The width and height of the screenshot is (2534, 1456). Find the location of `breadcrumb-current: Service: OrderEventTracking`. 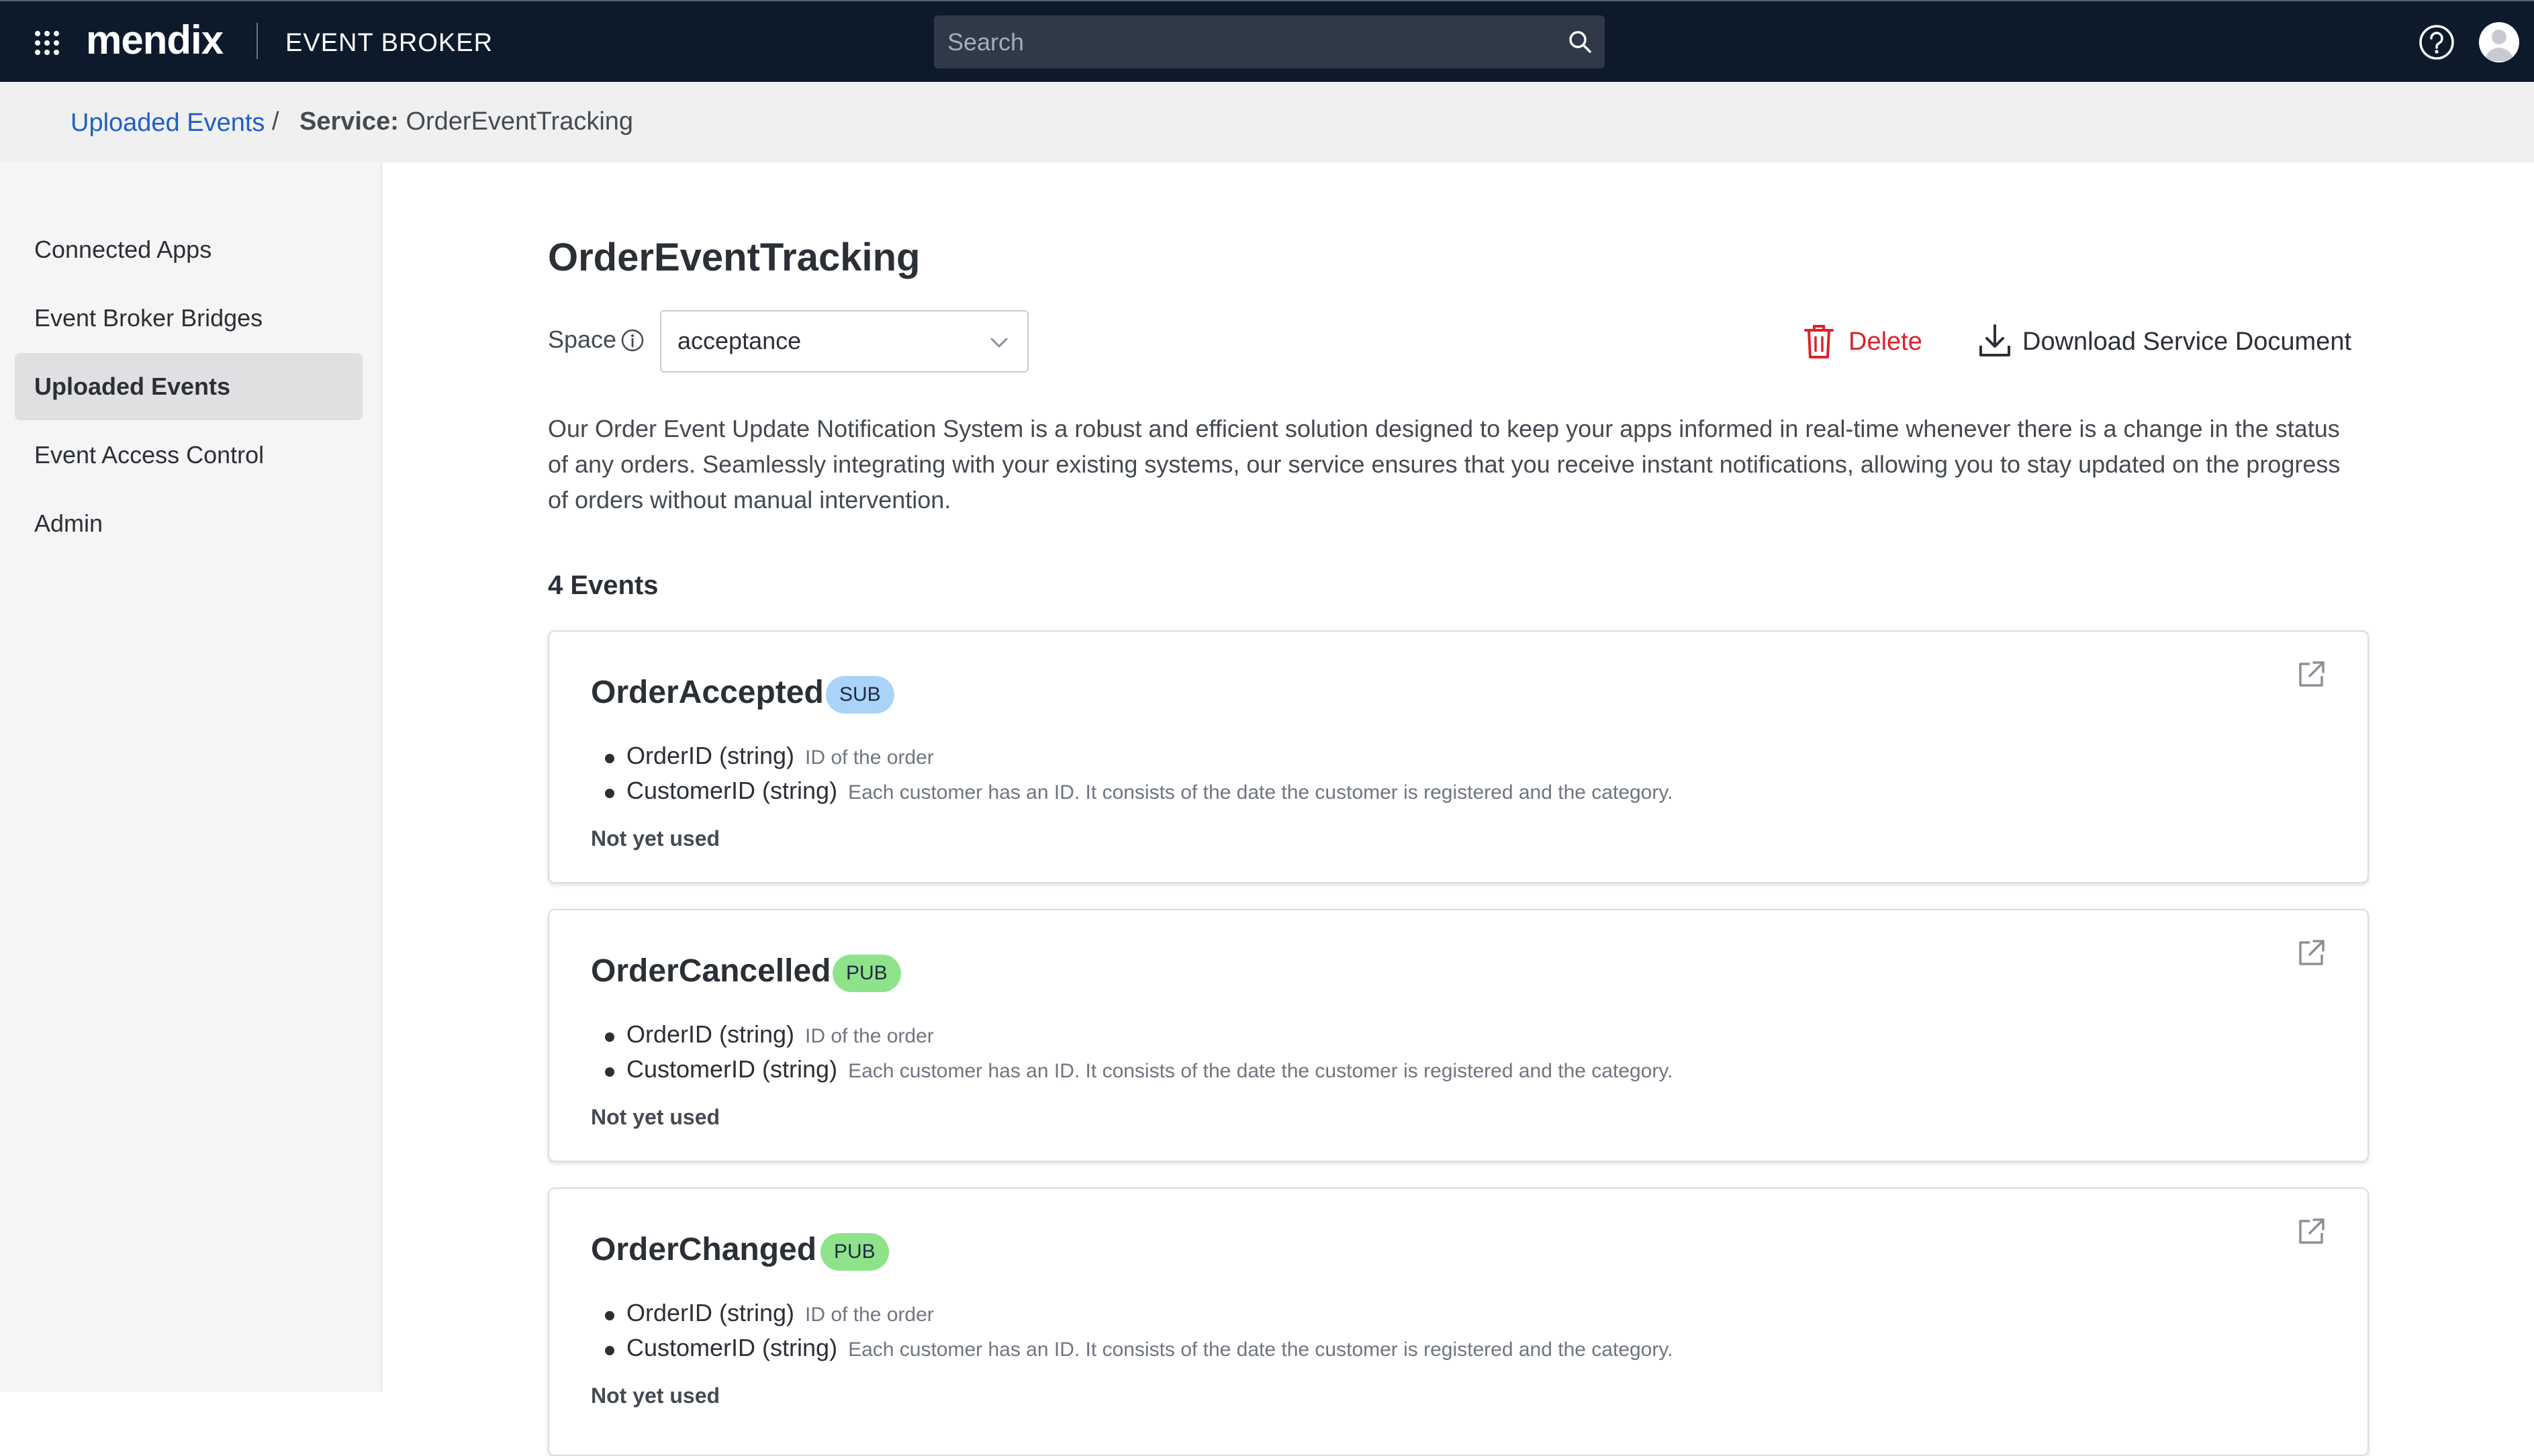

breadcrumb-current: Service: OrderEventTracking is located at coordinates (466, 121).